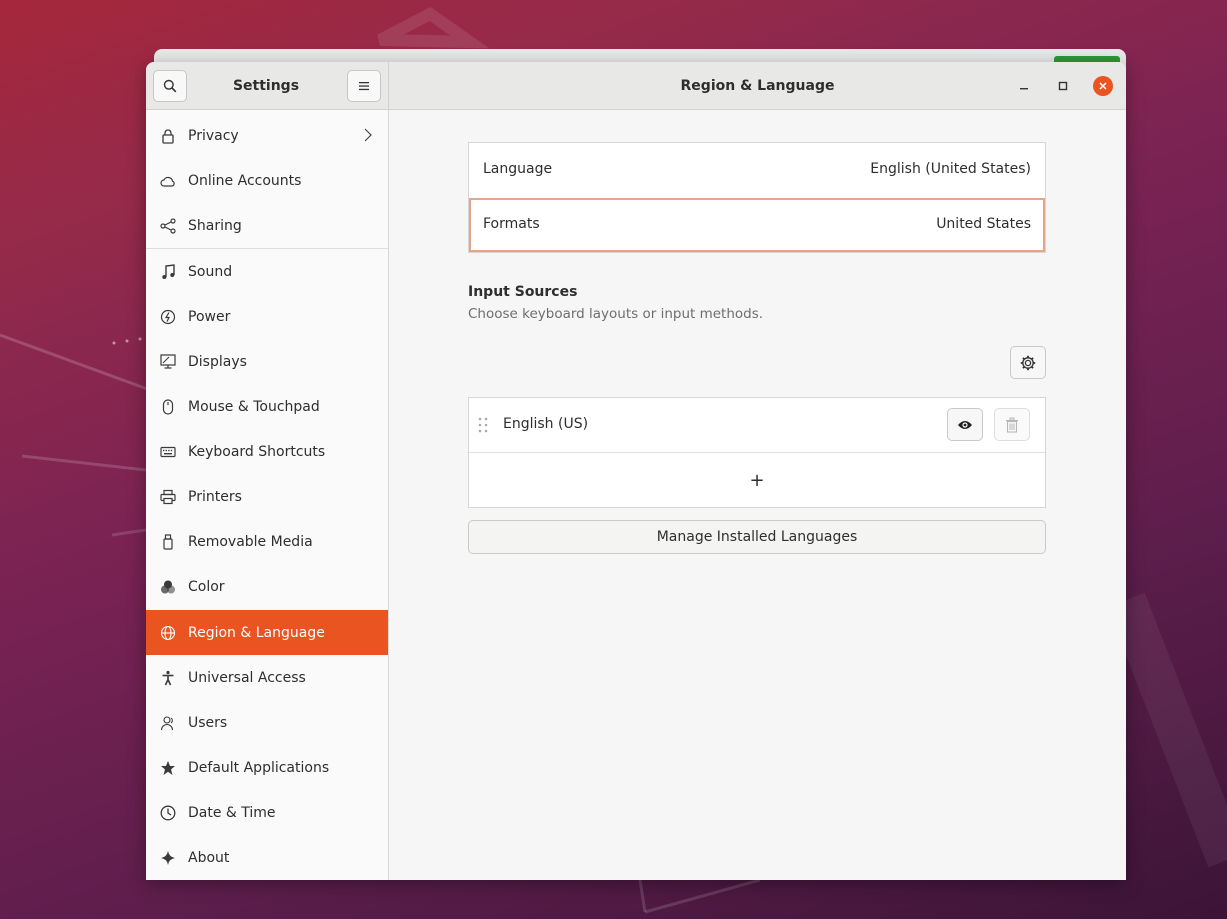  Describe the element at coordinates (215, 496) in the screenshot. I see `sidebar-item-label: Printers` at that location.